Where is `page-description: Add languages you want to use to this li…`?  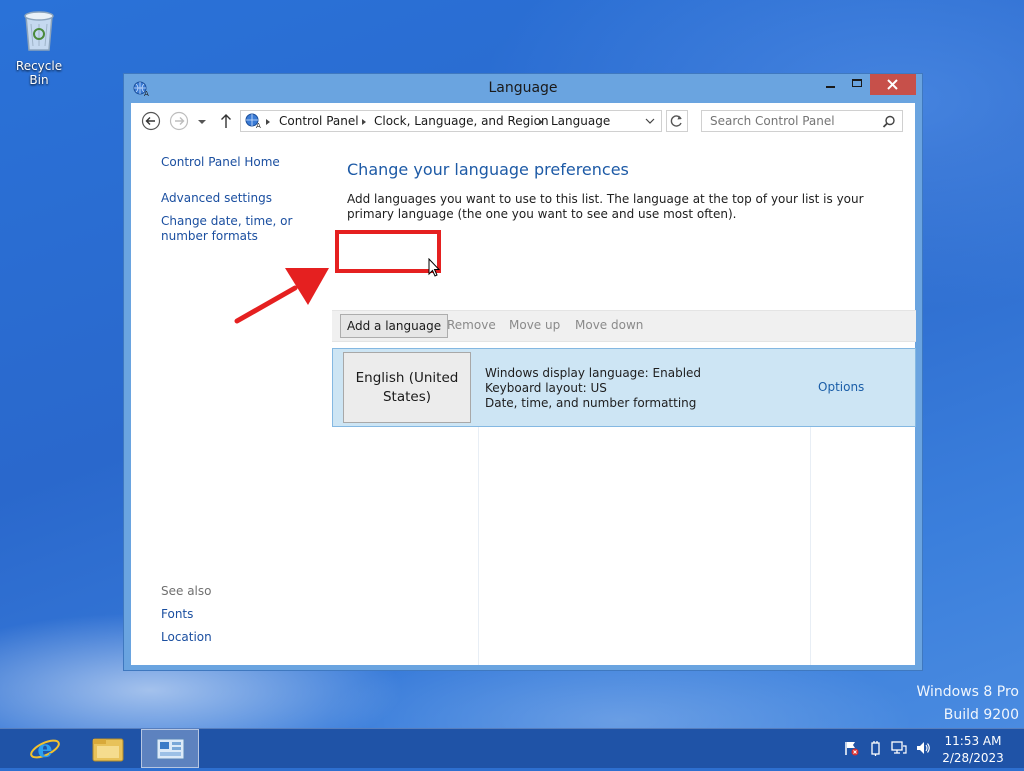 page-description: Add languages you want to use to this li… is located at coordinates (605, 206).